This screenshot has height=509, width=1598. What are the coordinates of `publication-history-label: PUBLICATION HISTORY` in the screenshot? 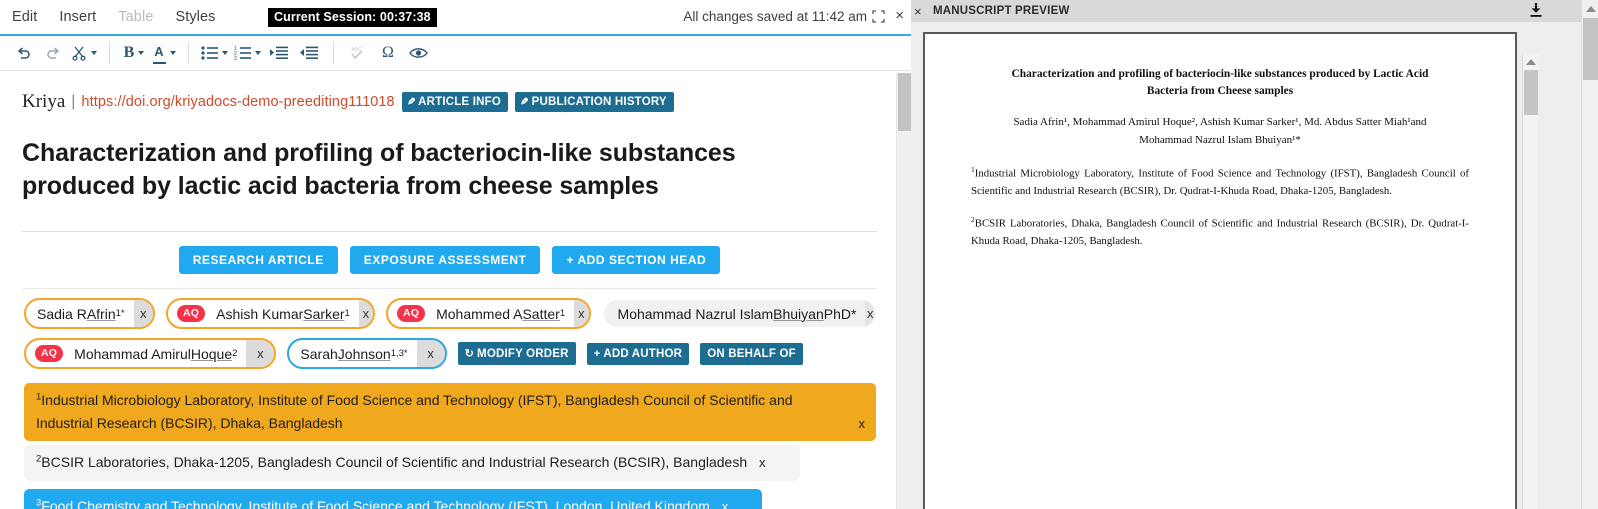 It's located at (599, 102).